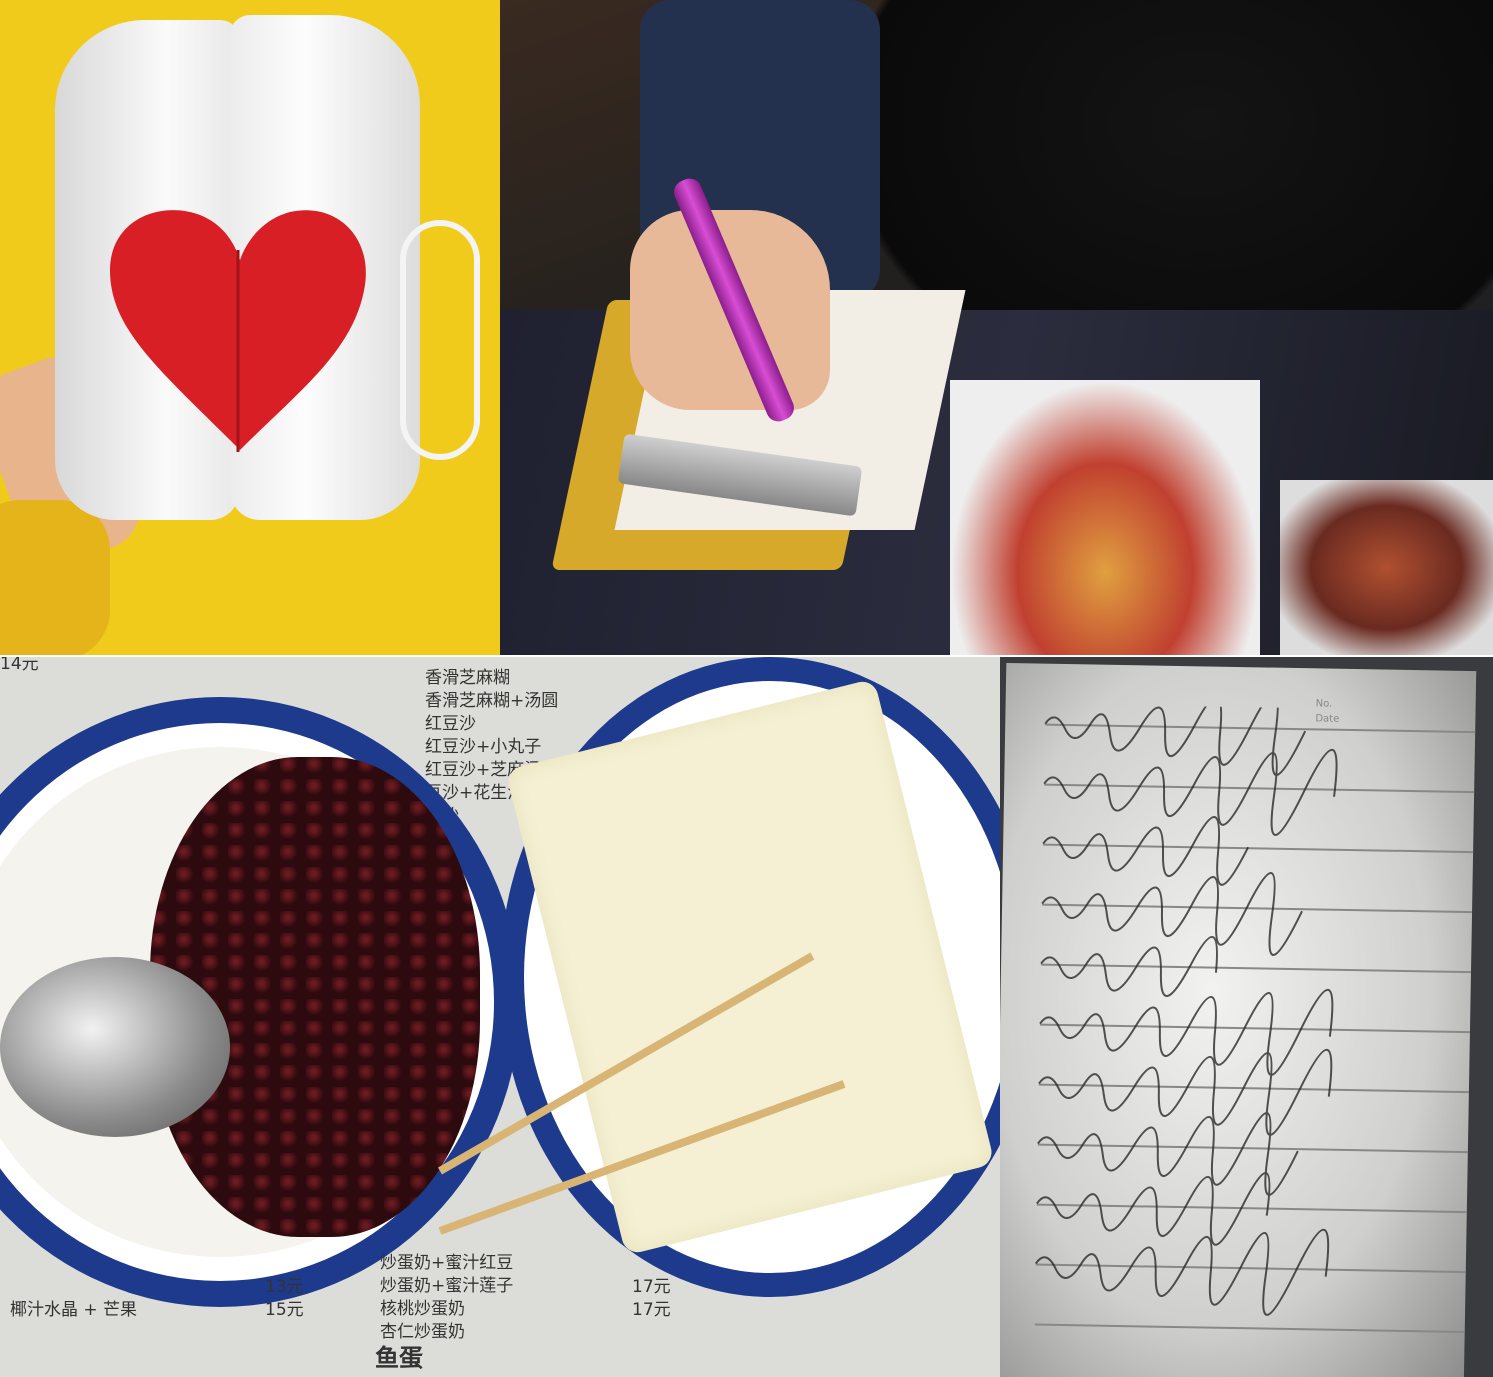 Image resolution: width=1493 pixels, height=1377 pixels. What do you see at coordinates (483, 747) in the screenshot?
I see `menu-item: 红豆沙+小丸子` at bounding box center [483, 747].